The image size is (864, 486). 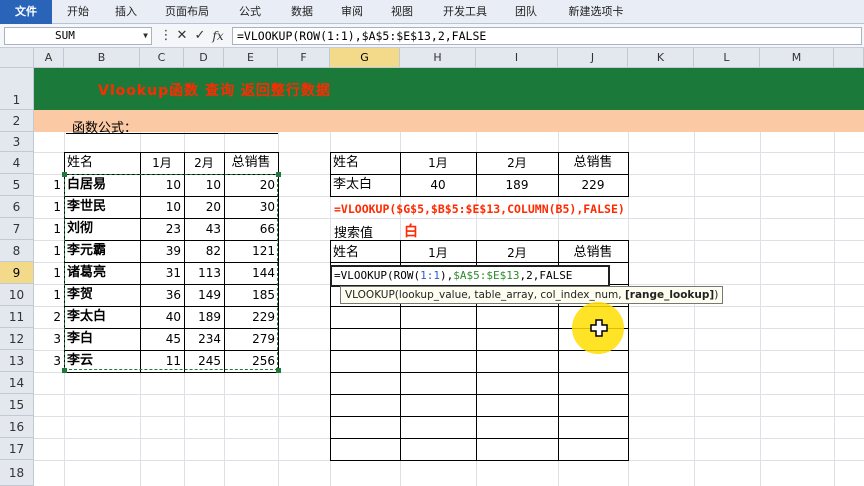 I want to click on lookup-header-jan: 1月, so click(x=438, y=253).